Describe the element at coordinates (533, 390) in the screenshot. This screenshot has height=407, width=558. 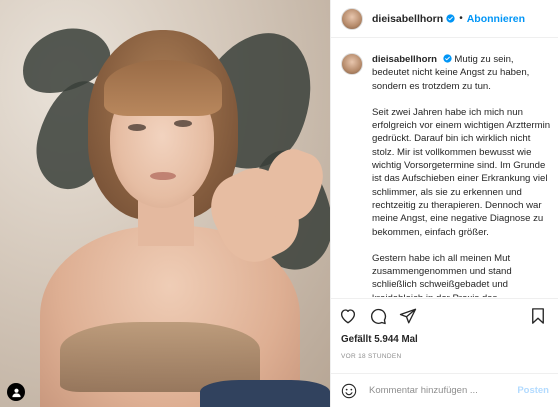
I see `post-comment-button: Posten` at that location.